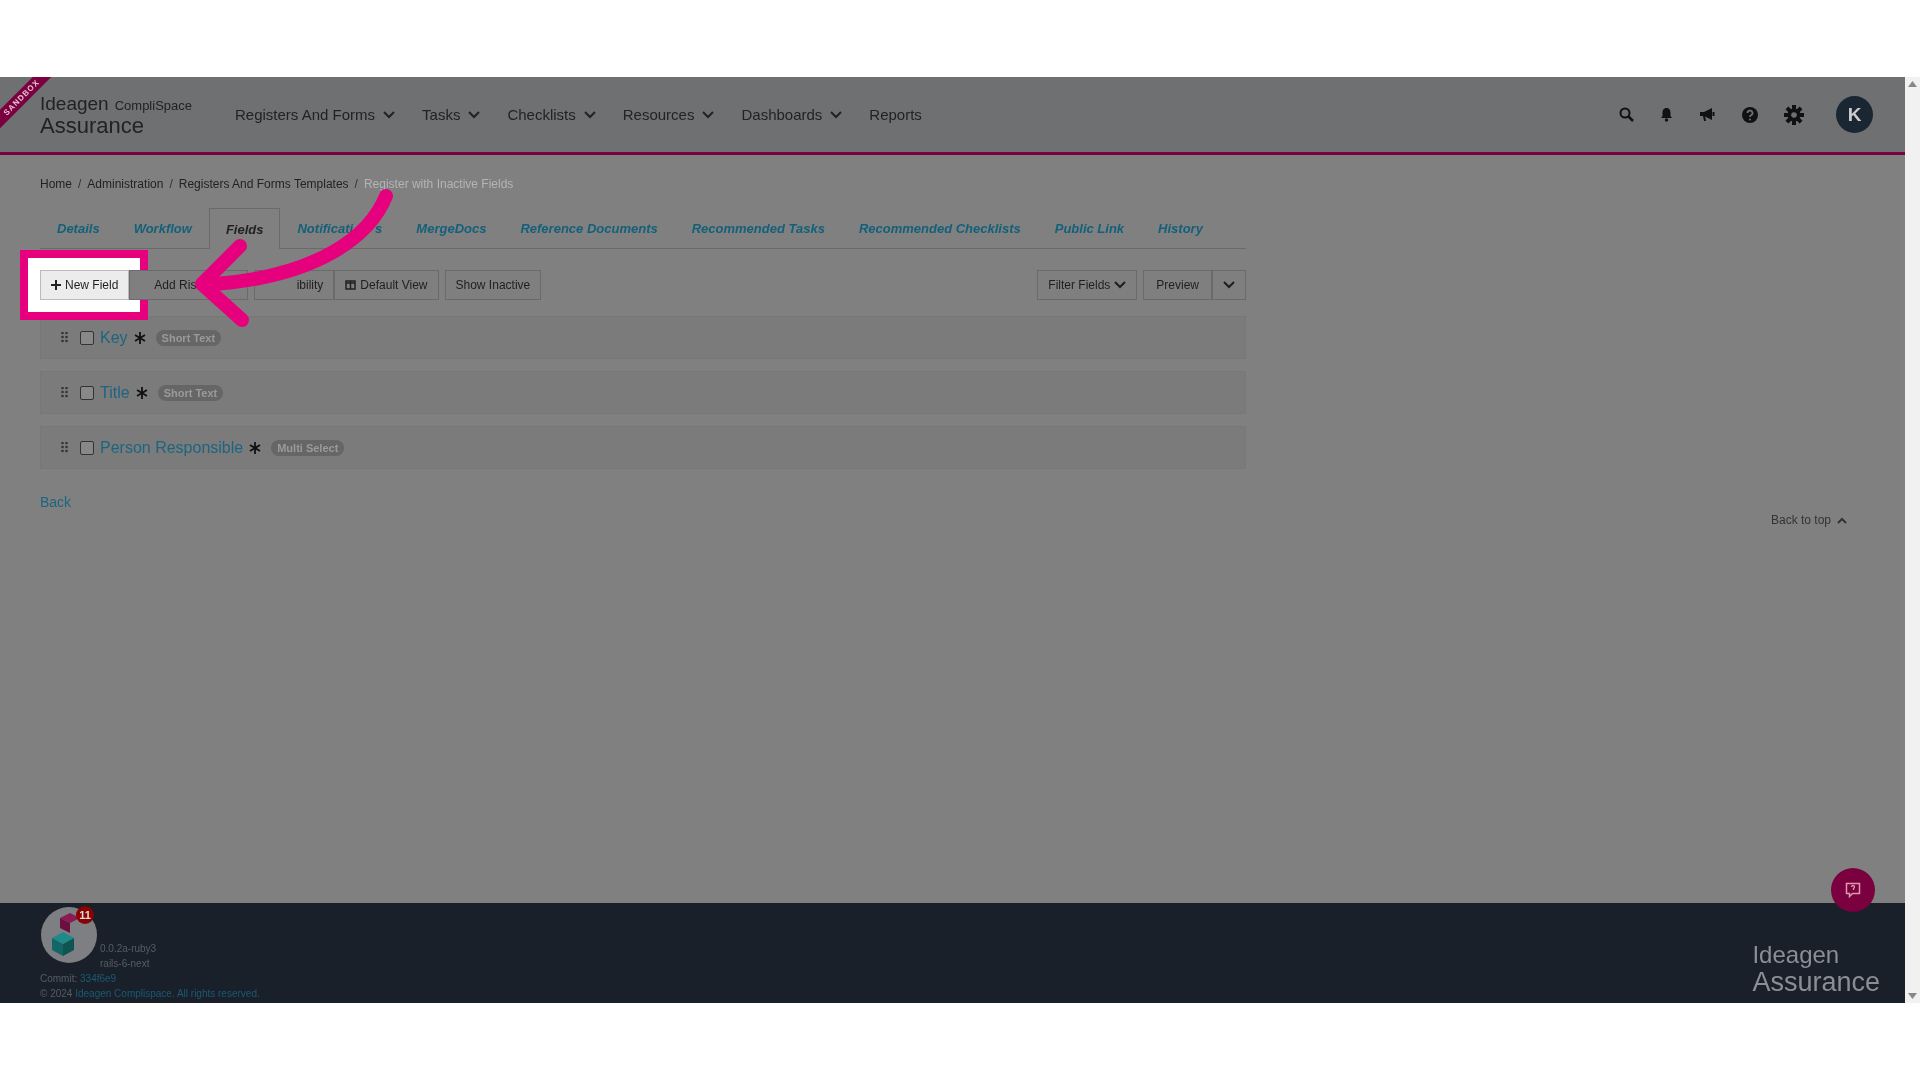 Image resolution: width=1920 pixels, height=1080 pixels. What do you see at coordinates (895, 114) in the screenshot?
I see `nav-menu: Reports` at bounding box center [895, 114].